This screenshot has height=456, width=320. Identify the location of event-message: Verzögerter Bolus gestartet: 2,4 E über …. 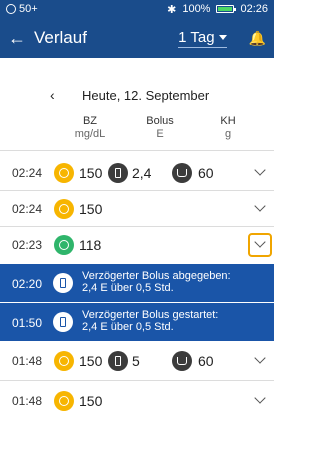
(150, 321).